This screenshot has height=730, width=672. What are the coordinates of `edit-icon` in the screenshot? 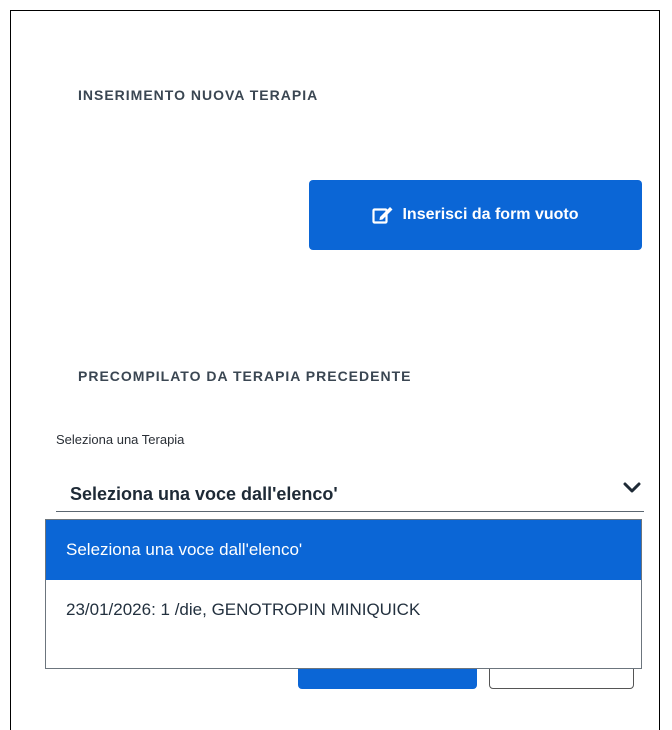 It's located at (383, 215).